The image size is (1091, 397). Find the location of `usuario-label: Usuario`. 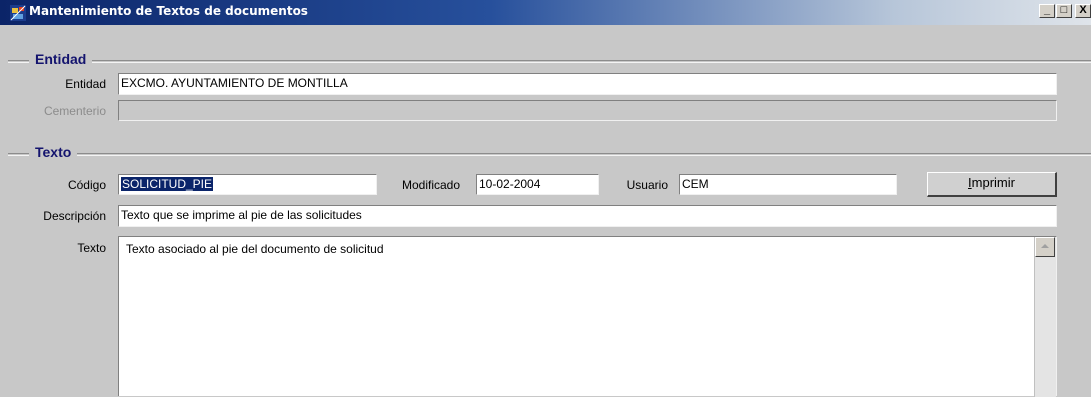

usuario-label: Usuario is located at coordinates (647, 185).